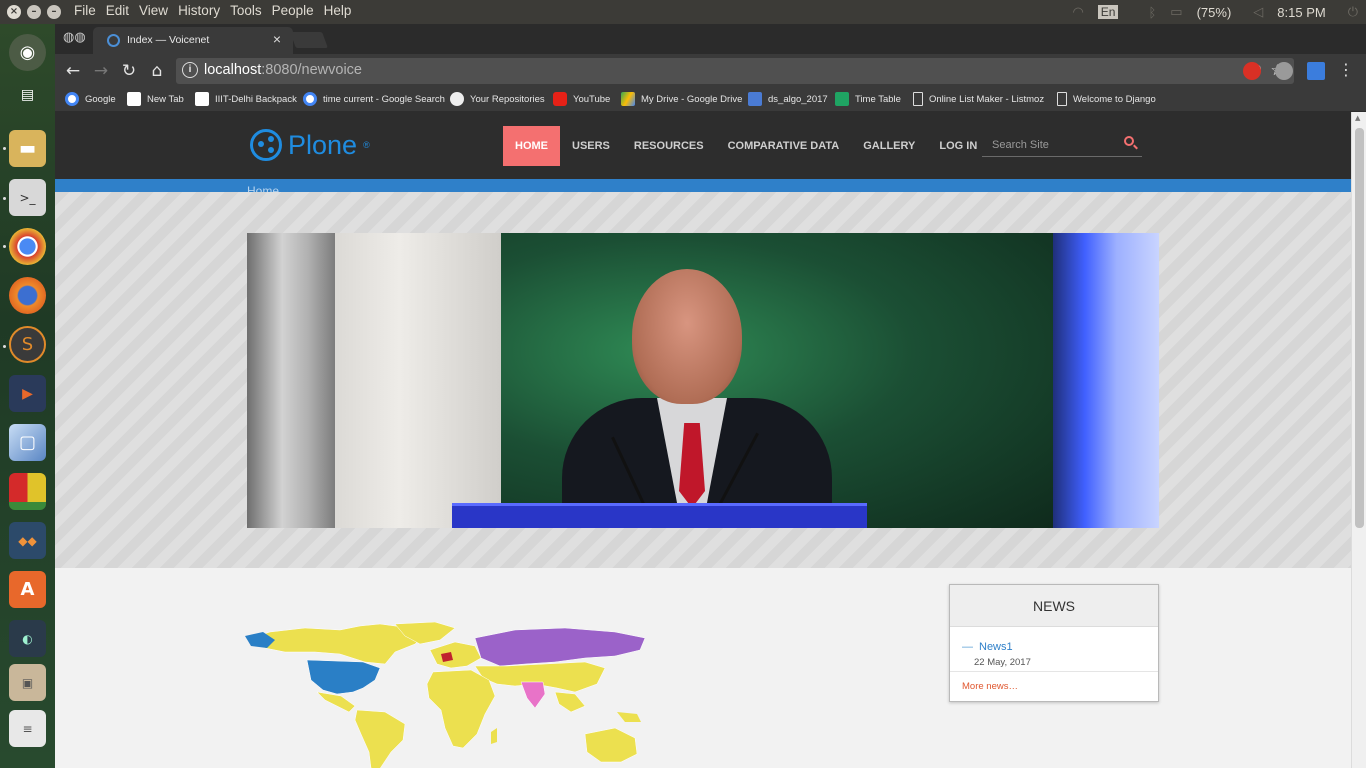  I want to click on new-tab-button, so click(309, 40).